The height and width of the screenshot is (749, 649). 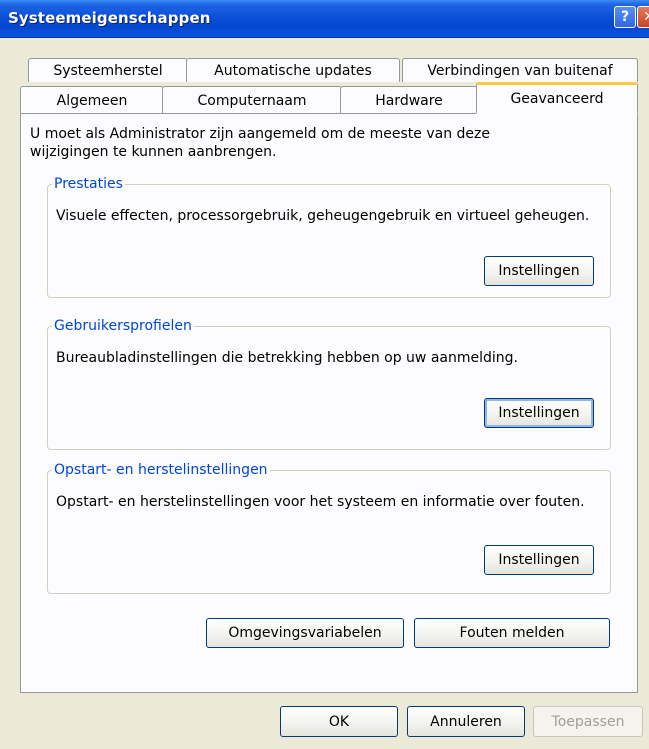 What do you see at coordinates (324, 19) in the screenshot?
I see `title-bar: Systeemeigenschappen ? ✕` at bounding box center [324, 19].